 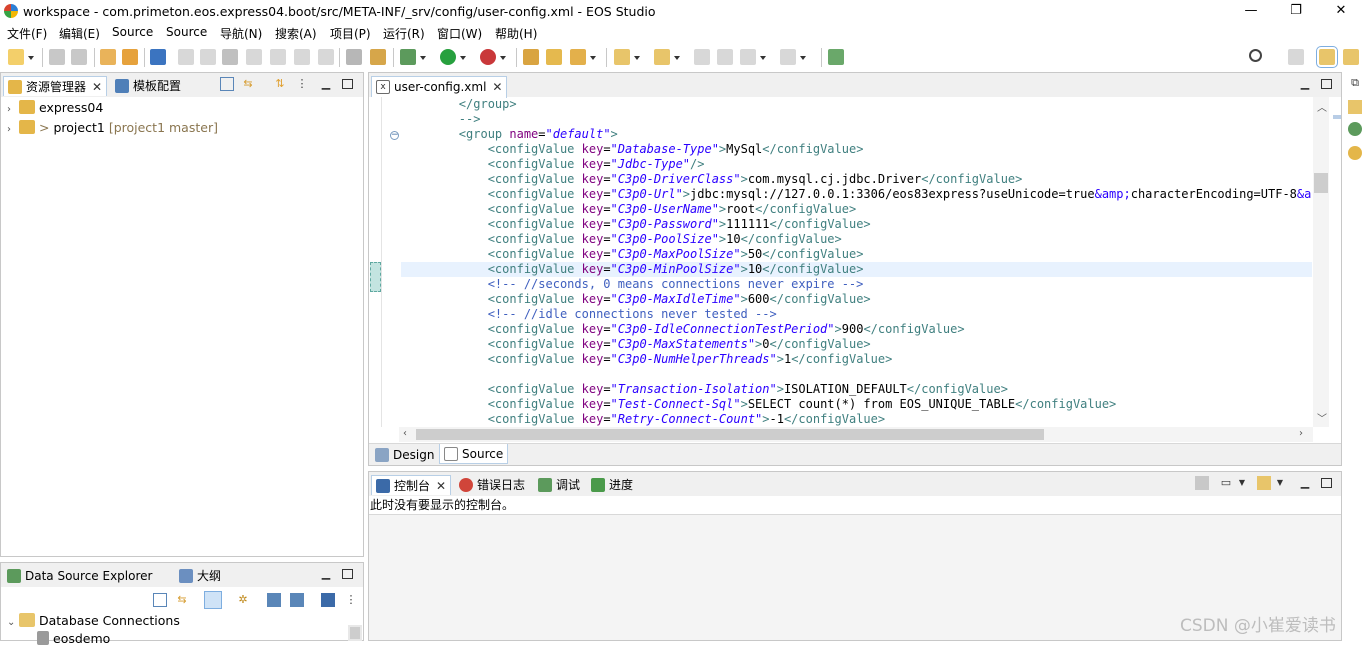 What do you see at coordinates (296, 33) in the screenshot?
I see `menu-search: 搜索(A)` at bounding box center [296, 33].